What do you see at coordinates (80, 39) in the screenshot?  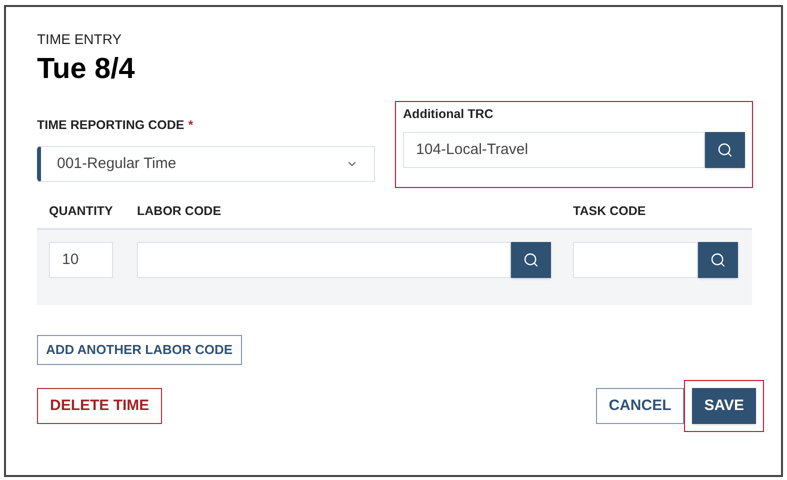 I see `dialog-eyebrow: TIME ENTRY` at bounding box center [80, 39].